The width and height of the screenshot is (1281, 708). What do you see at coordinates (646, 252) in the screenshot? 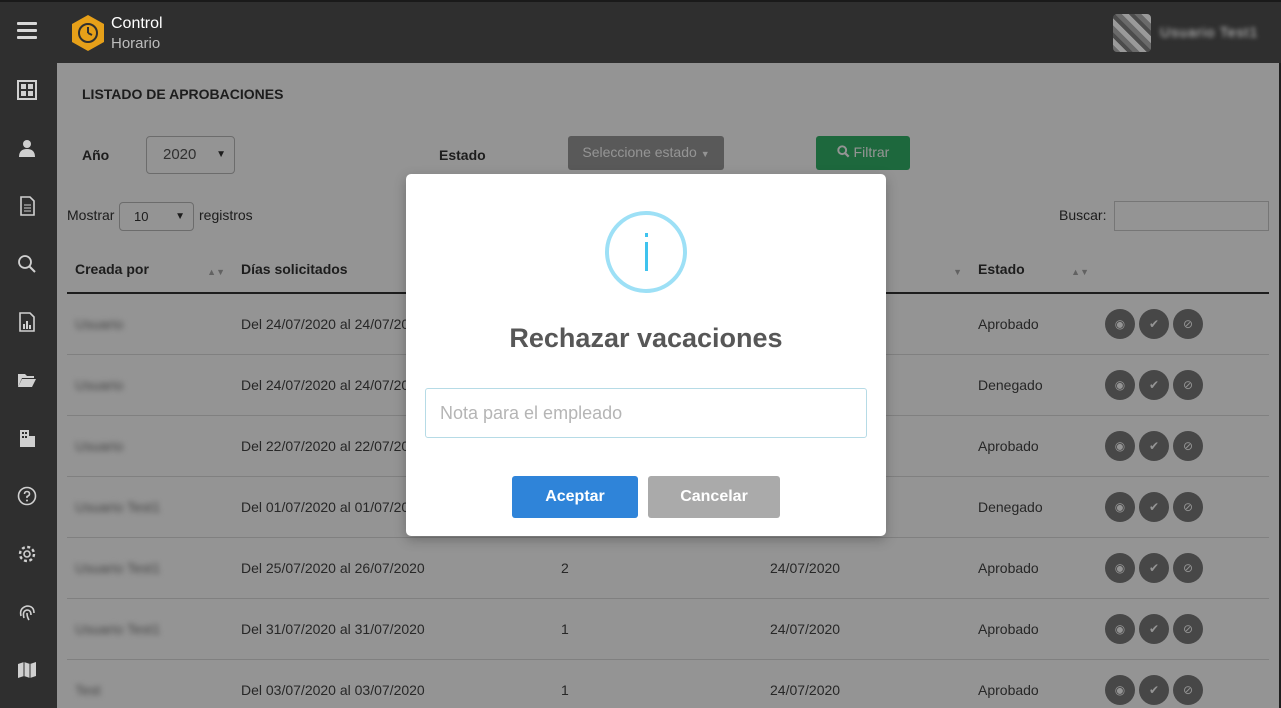
I see `info-icon` at bounding box center [646, 252].